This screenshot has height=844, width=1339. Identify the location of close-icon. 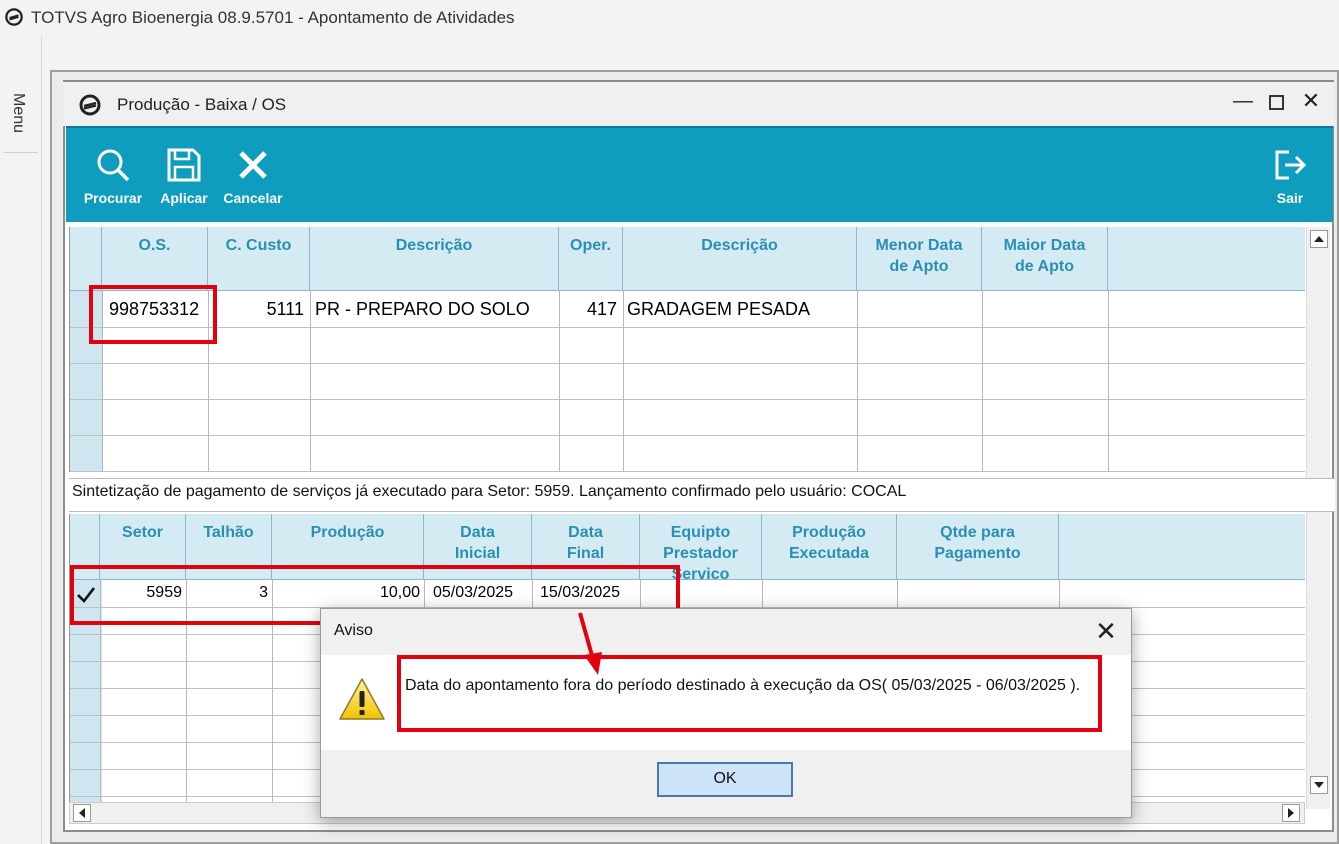
(253, 165).